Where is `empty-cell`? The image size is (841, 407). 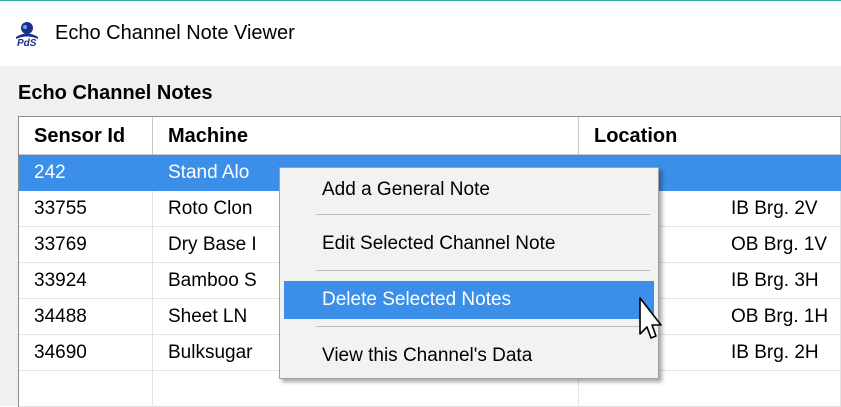
empty-cell is located at coordinates (86, 389).